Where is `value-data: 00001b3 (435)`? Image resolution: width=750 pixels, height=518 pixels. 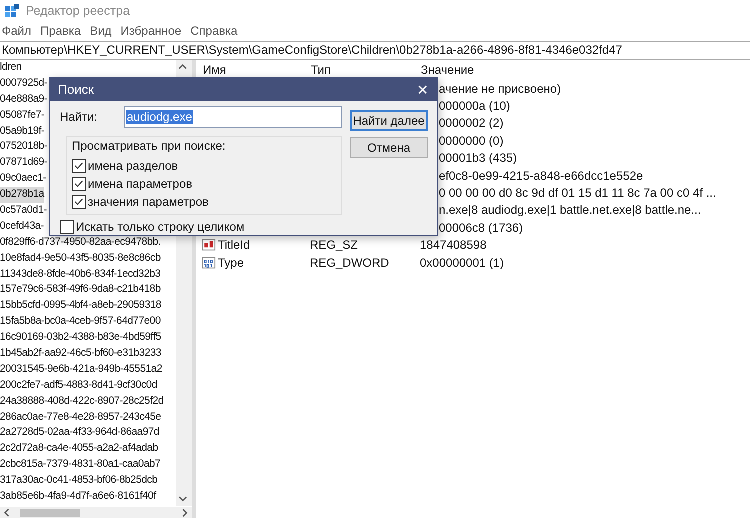
value-data: 00001b3 (435) is located at coordinates (478, 158).